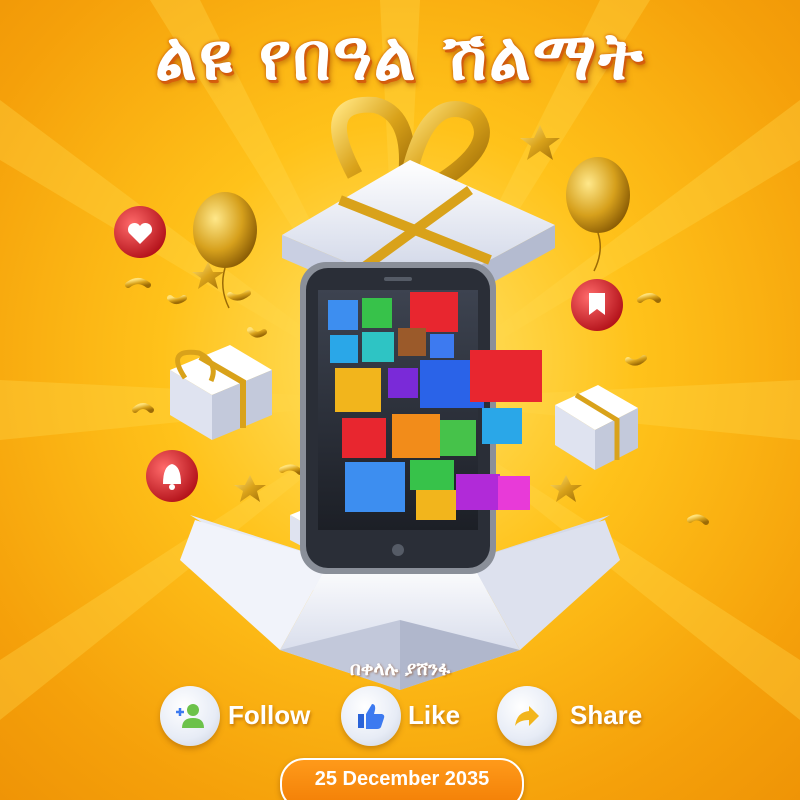 The height and width of the screenshot is (800, 800). Describe the element at coordinates (140, 232) in the screenshot. I see `heart-icon` at that location.